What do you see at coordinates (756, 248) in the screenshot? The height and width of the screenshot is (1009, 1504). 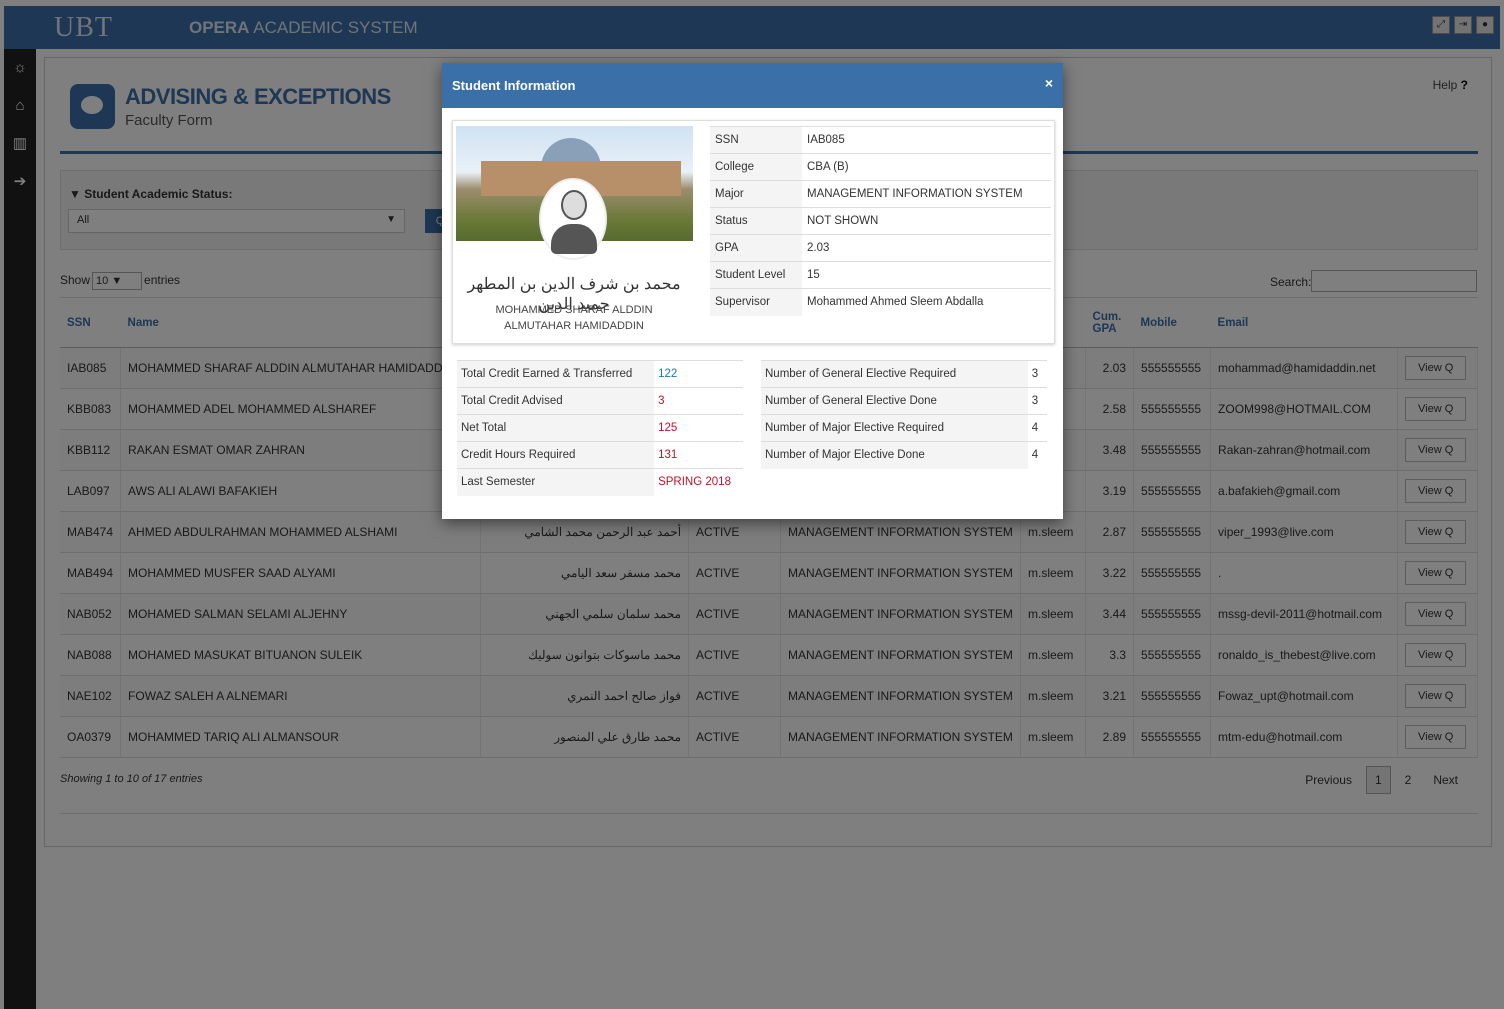 I see `info-key: GPA` at bounding box center [756, 248].